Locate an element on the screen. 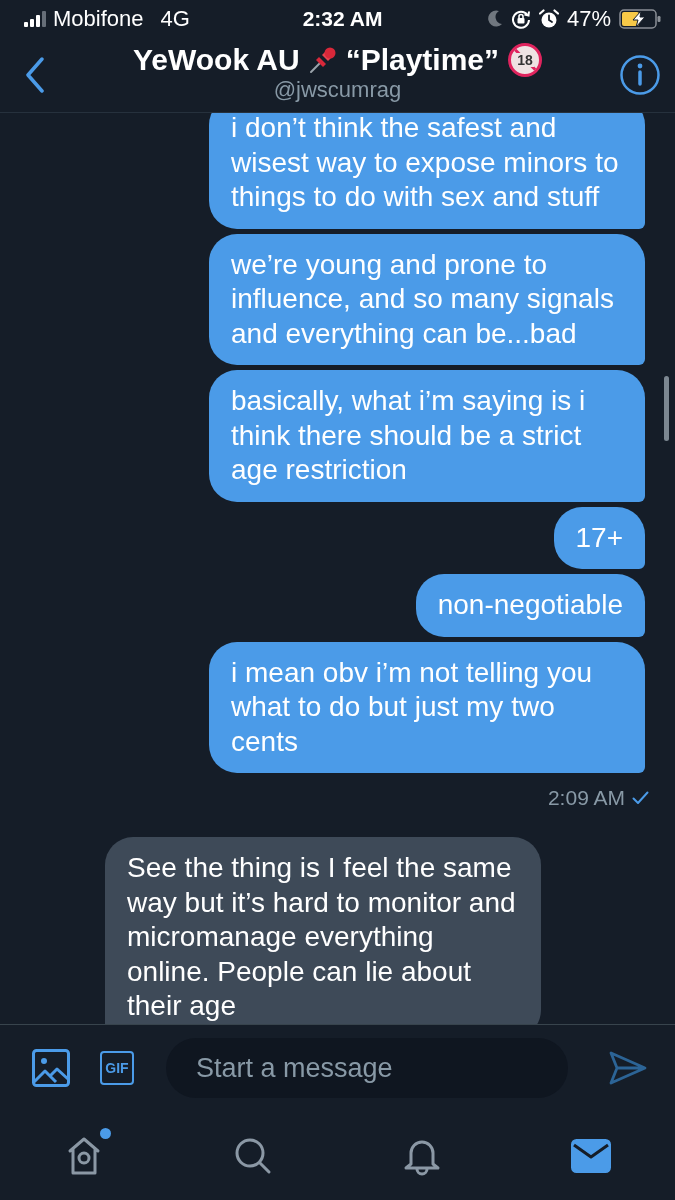 Image resolution: width=675 pixels, height=1200 pixels. info-button is located at coordinates (640, 75).